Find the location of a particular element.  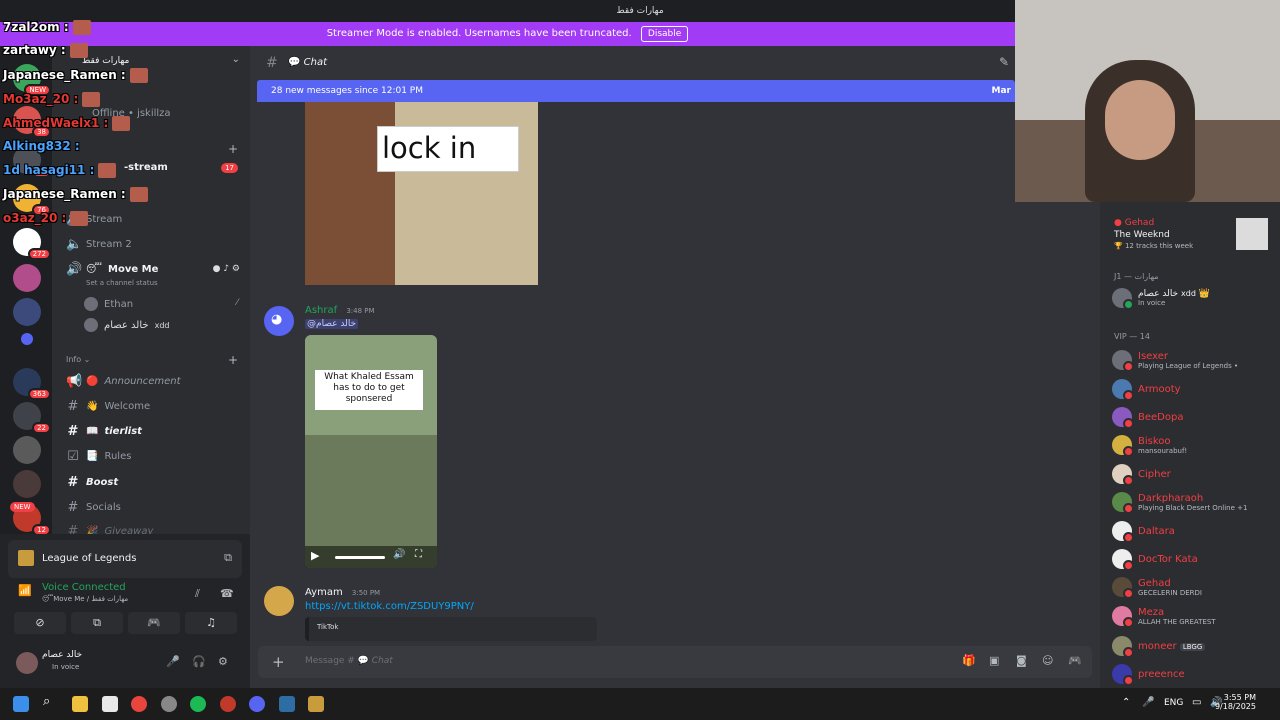

activities-button: 🎮 is located at coordinates (154, 623).